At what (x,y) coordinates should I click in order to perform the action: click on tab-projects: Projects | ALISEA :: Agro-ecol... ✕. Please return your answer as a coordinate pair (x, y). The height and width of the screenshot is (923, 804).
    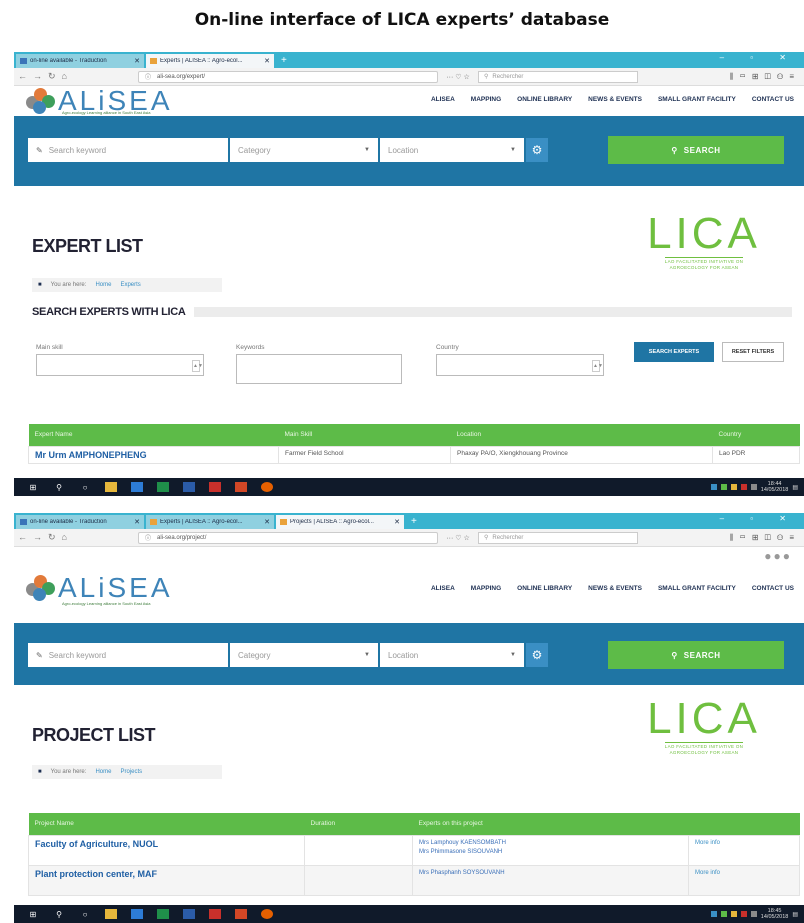
    Looking at the image, I should click on (340, 522).